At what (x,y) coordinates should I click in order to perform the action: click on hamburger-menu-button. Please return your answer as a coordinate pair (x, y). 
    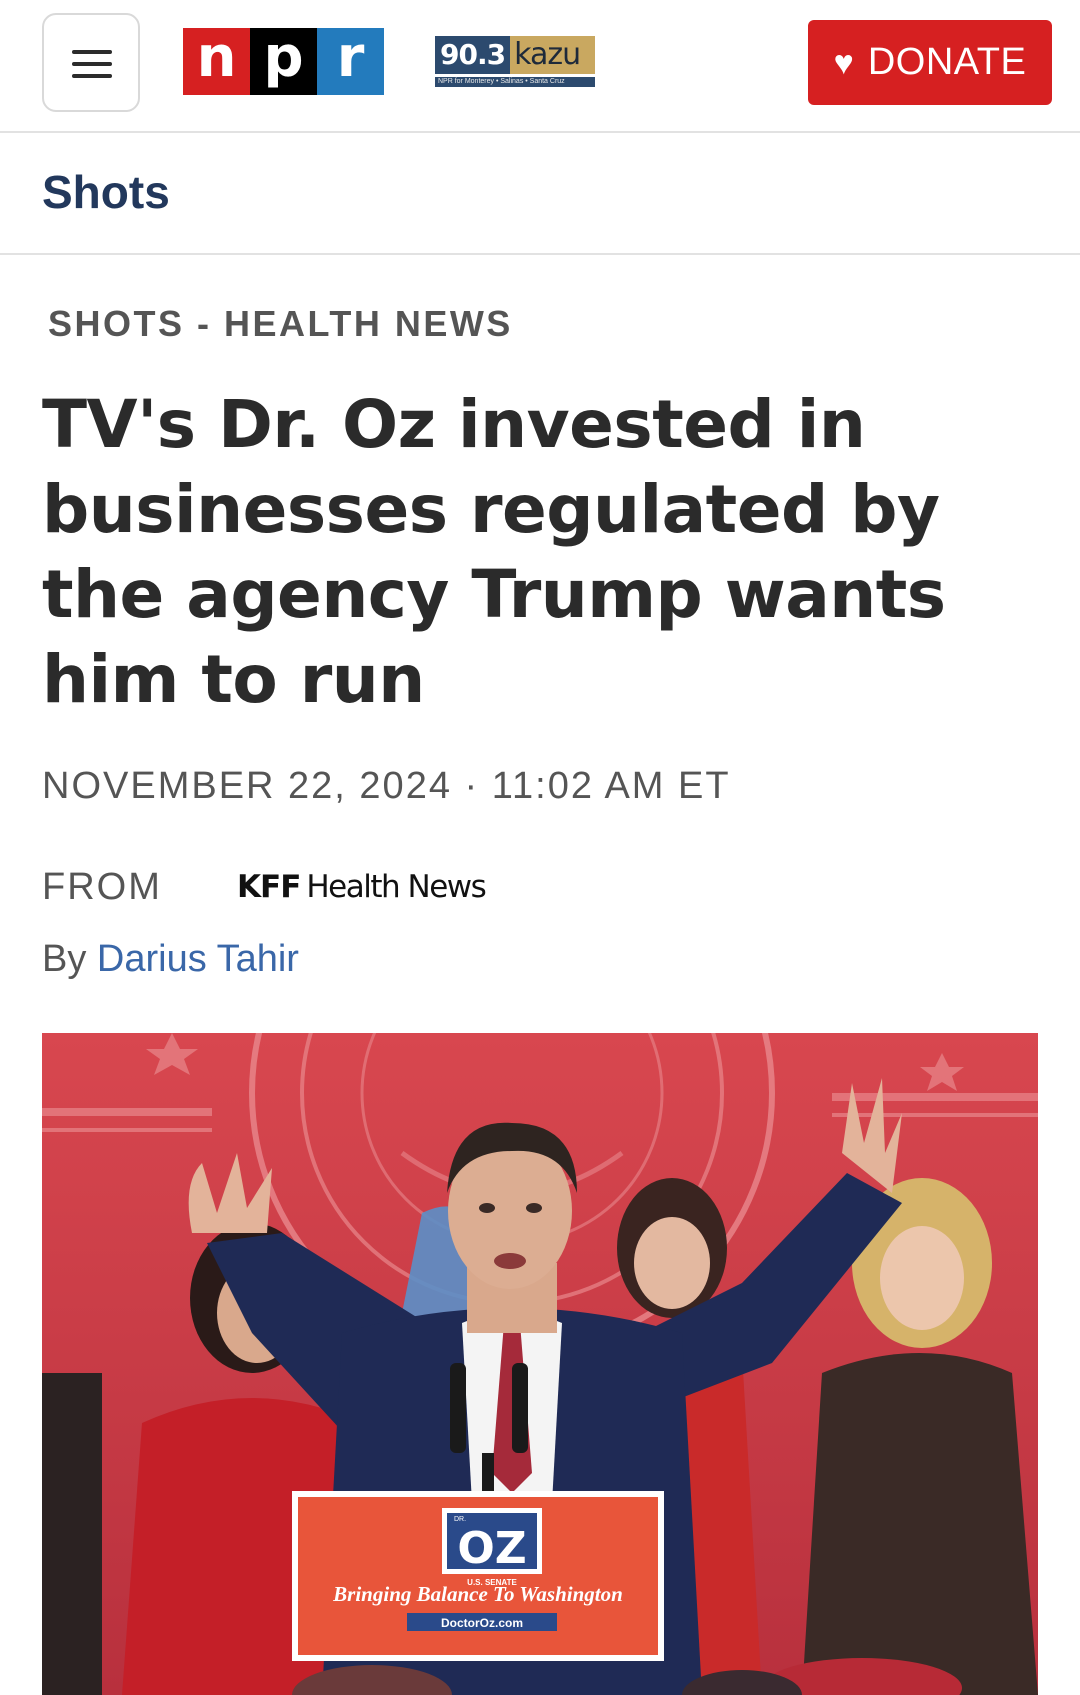
    Looking at the image, I should click on (91, 62).